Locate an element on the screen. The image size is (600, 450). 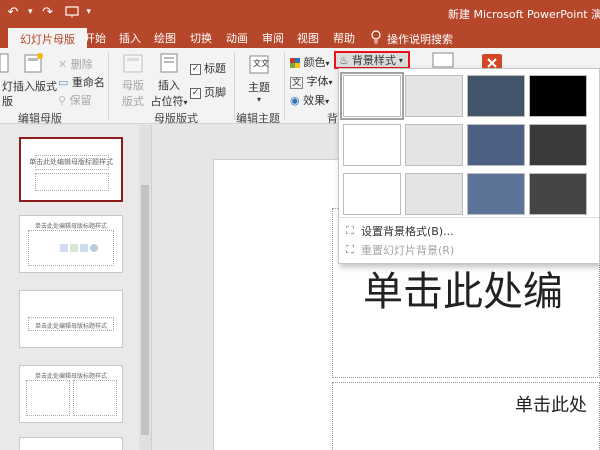
undo-icon: ↶ is located at coordinates (13, 12).